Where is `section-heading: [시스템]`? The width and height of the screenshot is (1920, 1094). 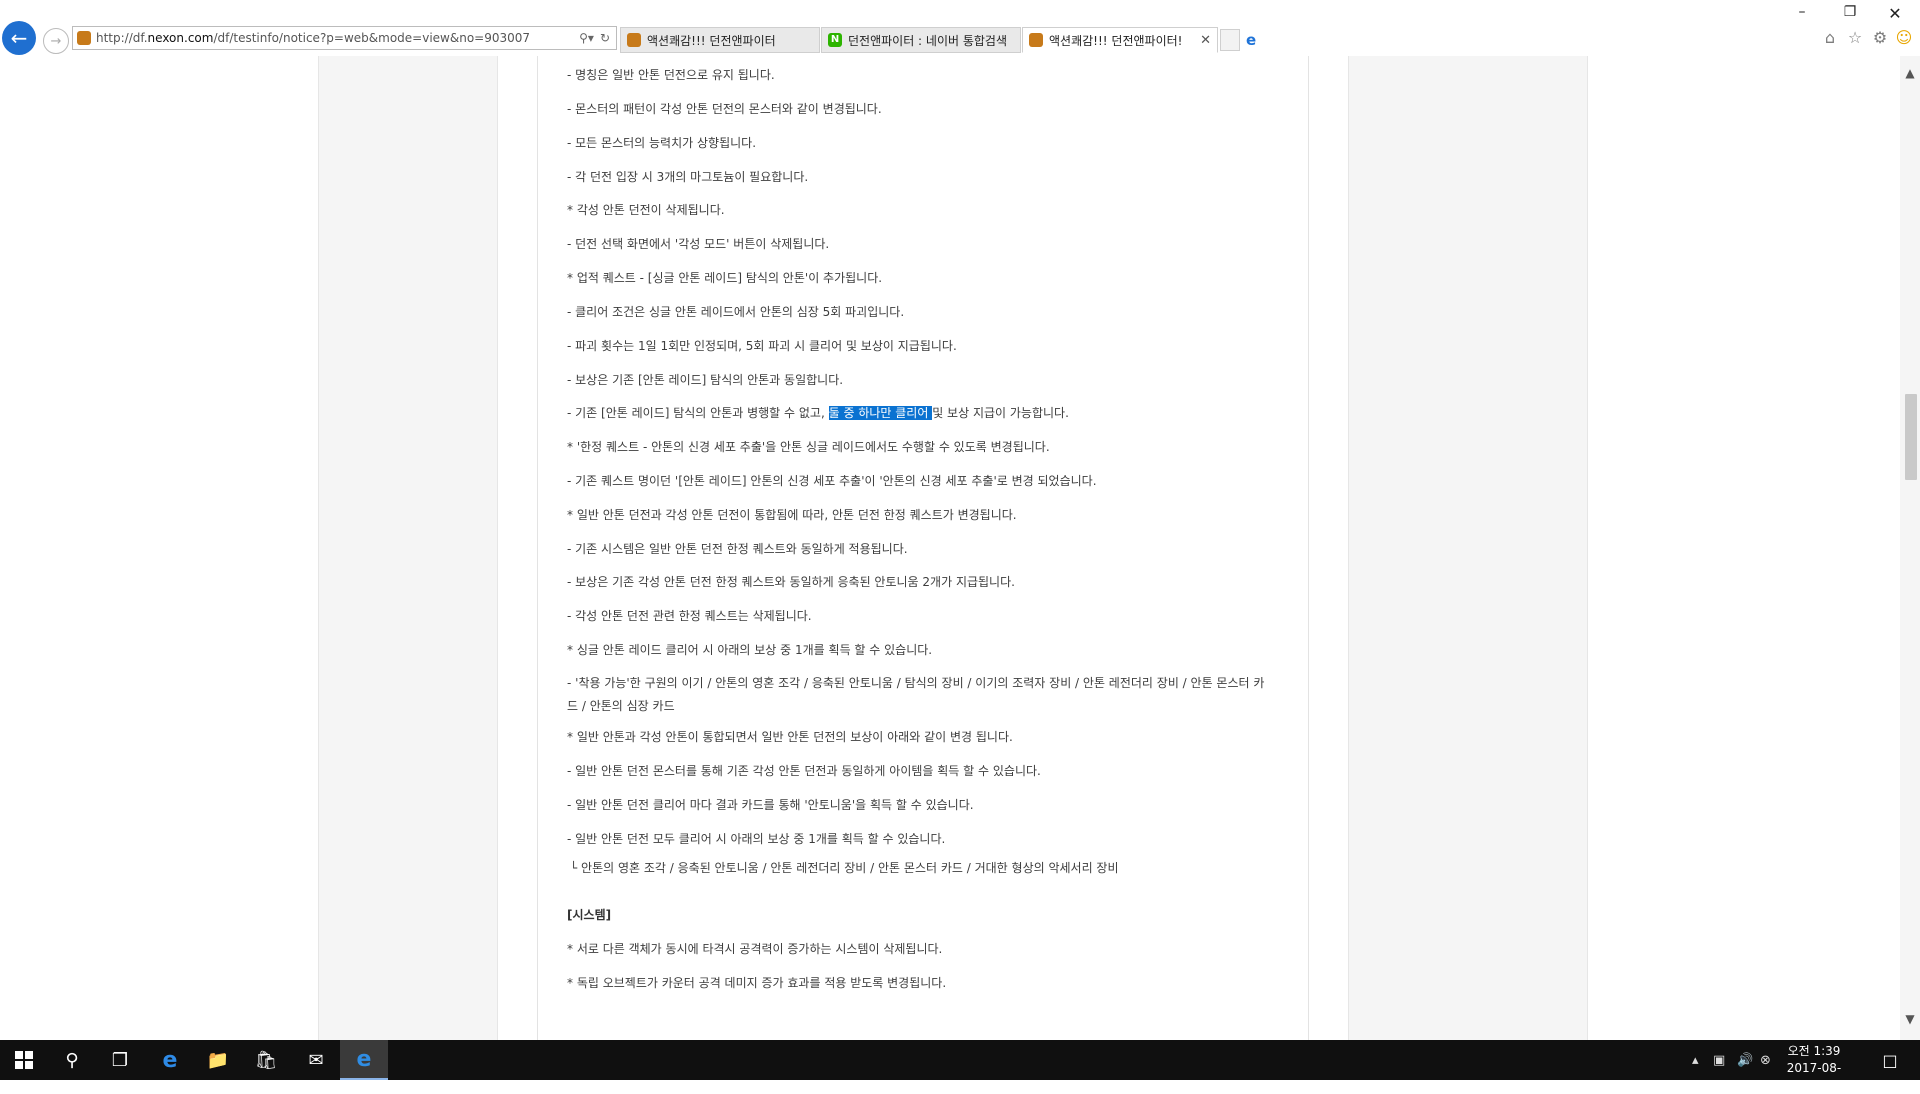
section-heading: [시스템] is located at coordinates (589, 915).